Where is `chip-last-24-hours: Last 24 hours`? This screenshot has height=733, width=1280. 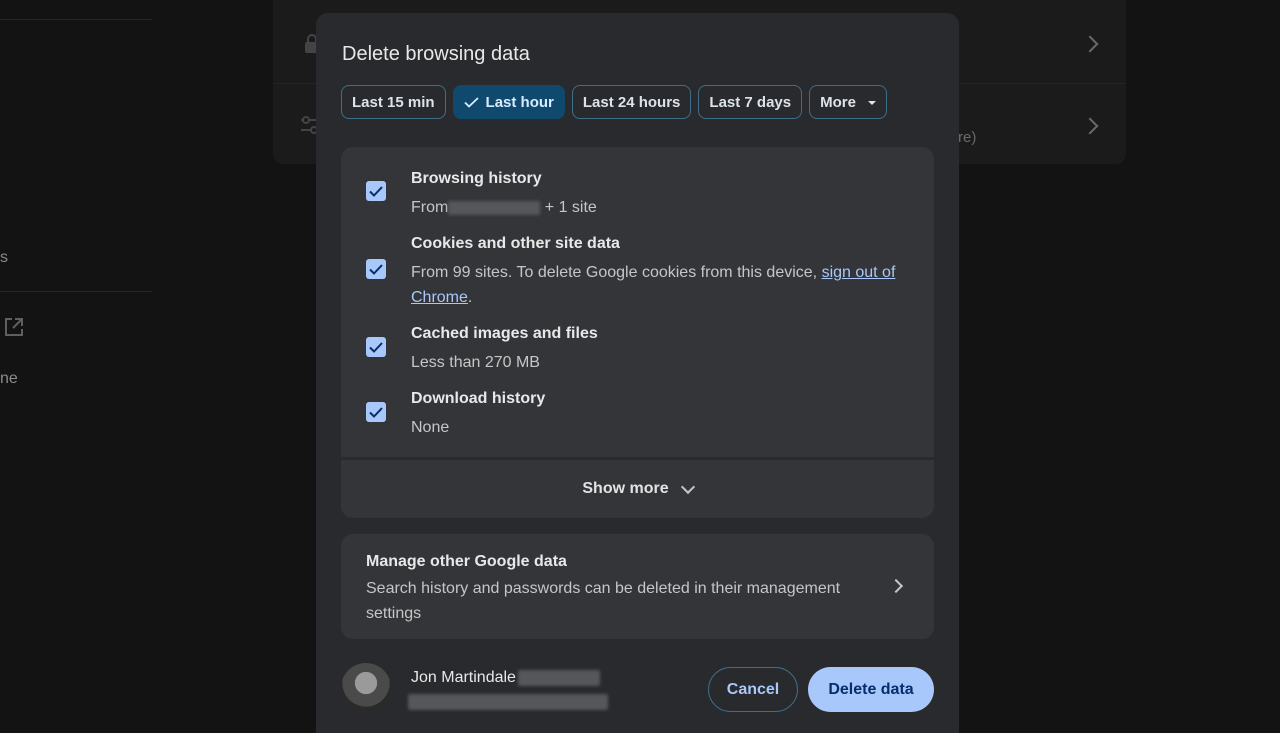 chip-last-24-hours: Last 24 hours is located at coordinates (631, 102).